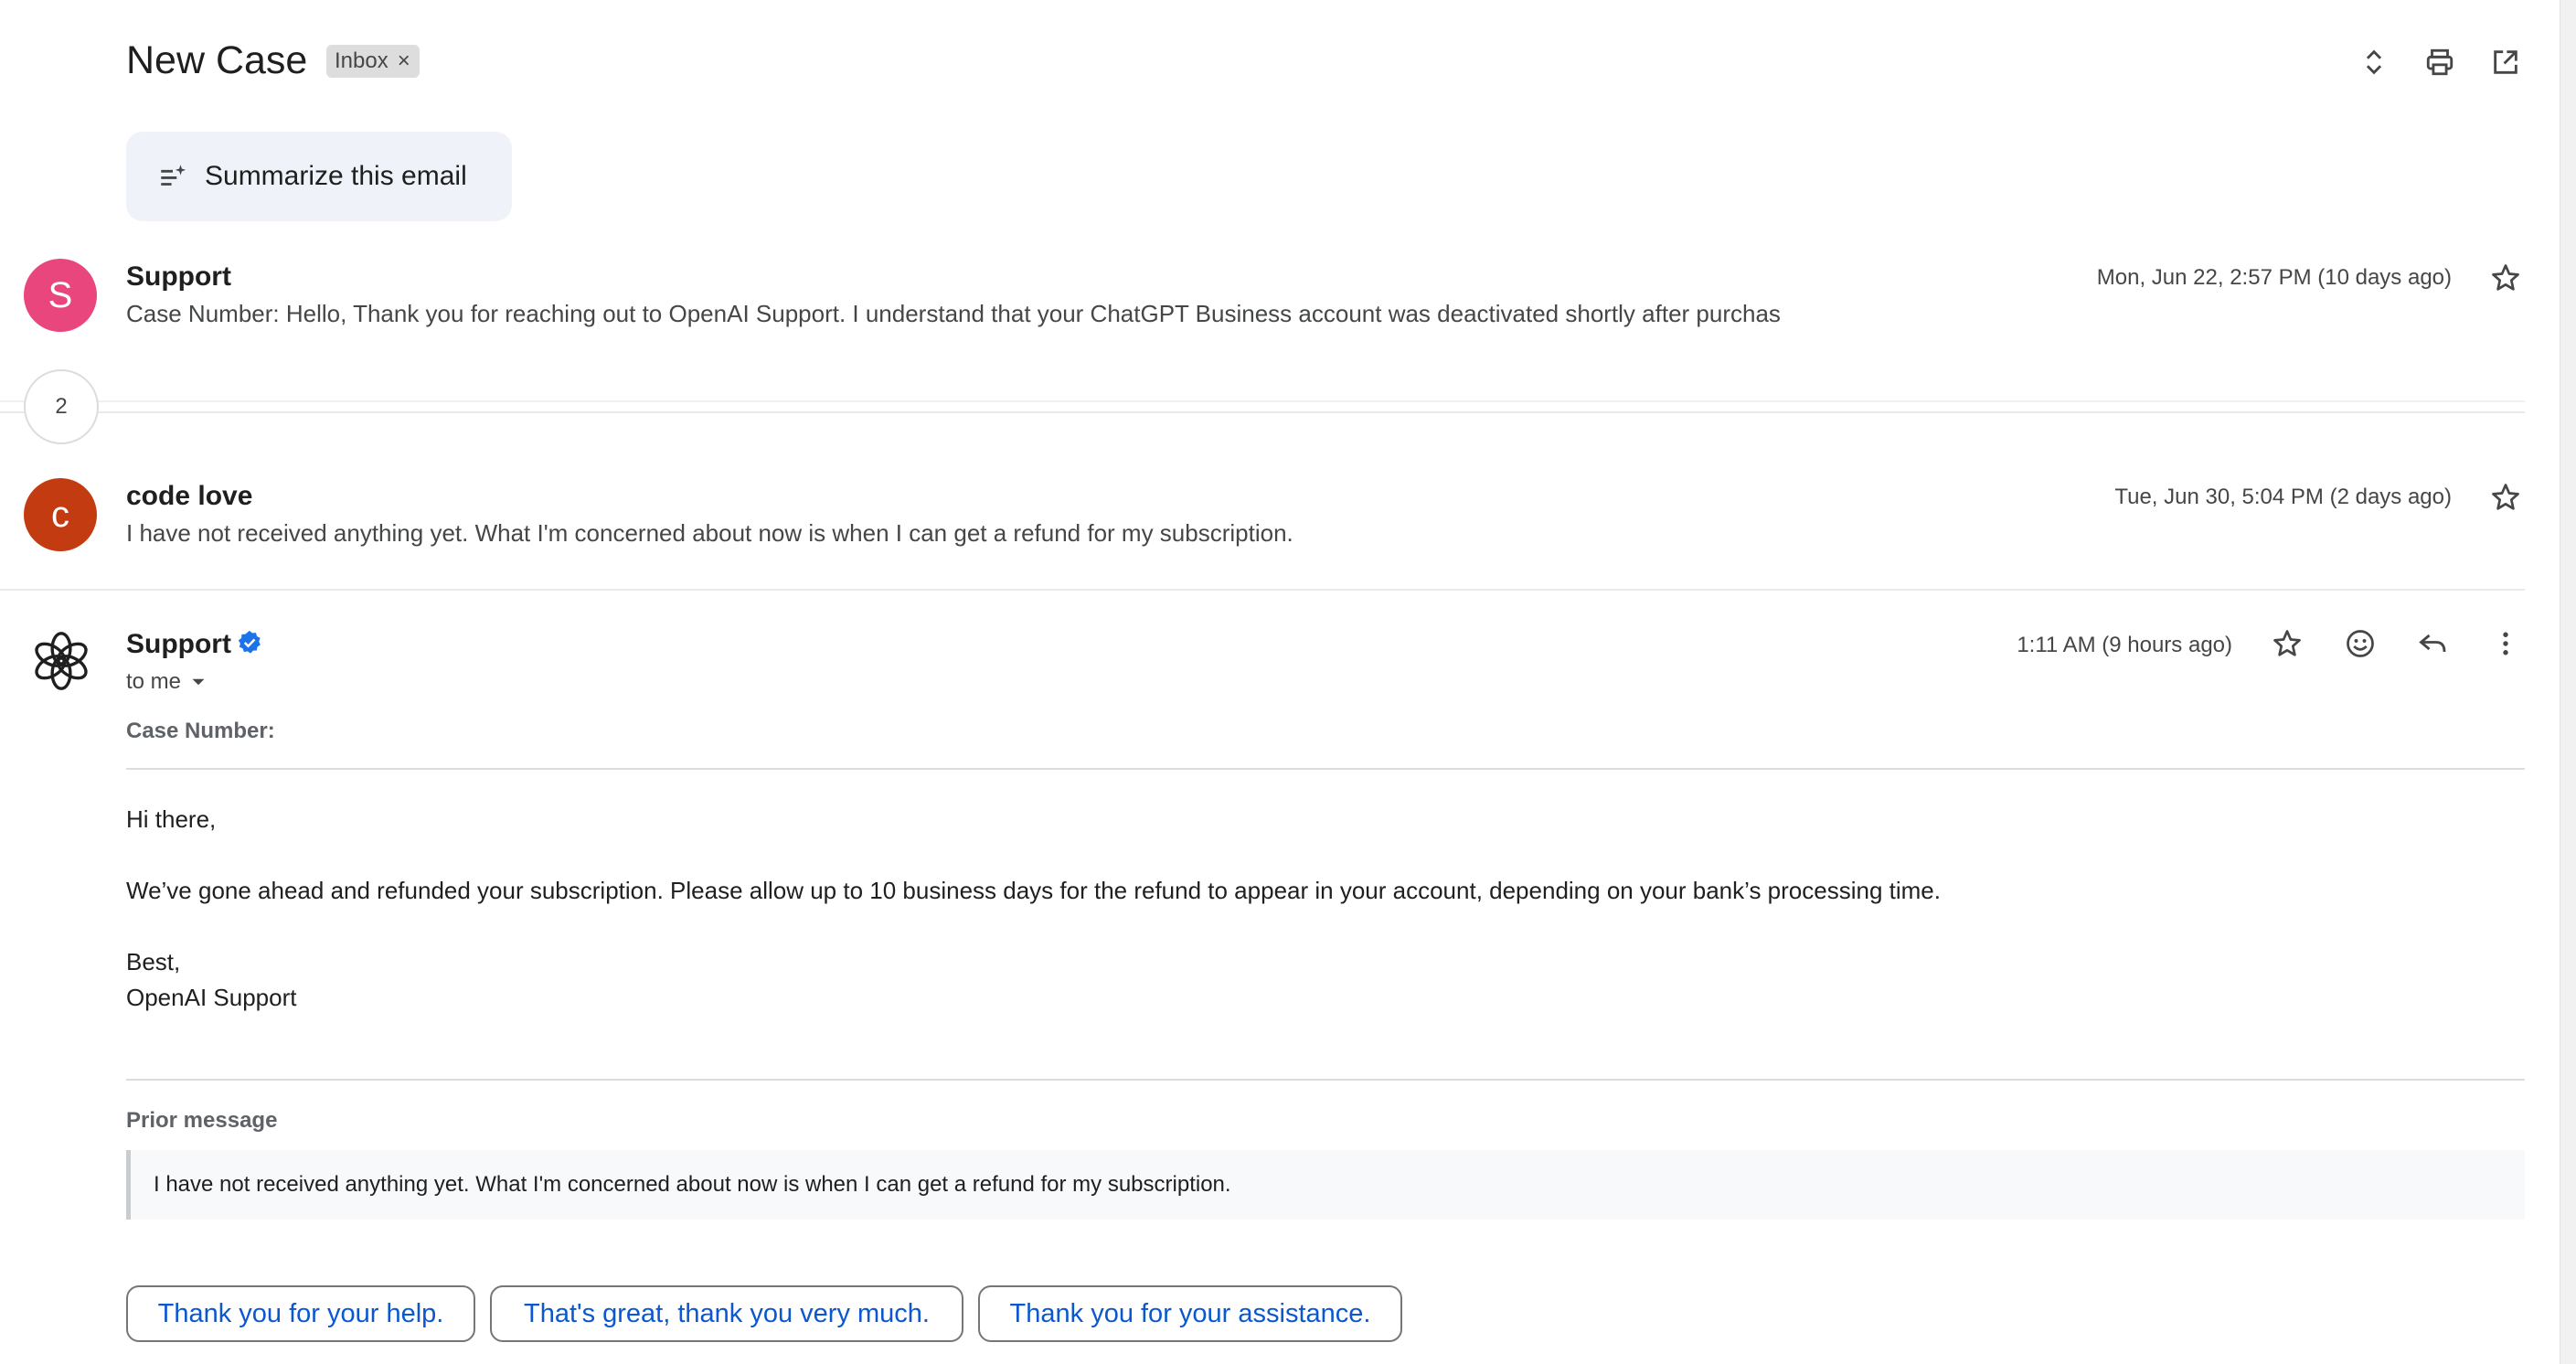  What do you see at coordinates (153, 962) in the screenshot?
I see `email-signoff: Best,` at bounding box center [153, 962].